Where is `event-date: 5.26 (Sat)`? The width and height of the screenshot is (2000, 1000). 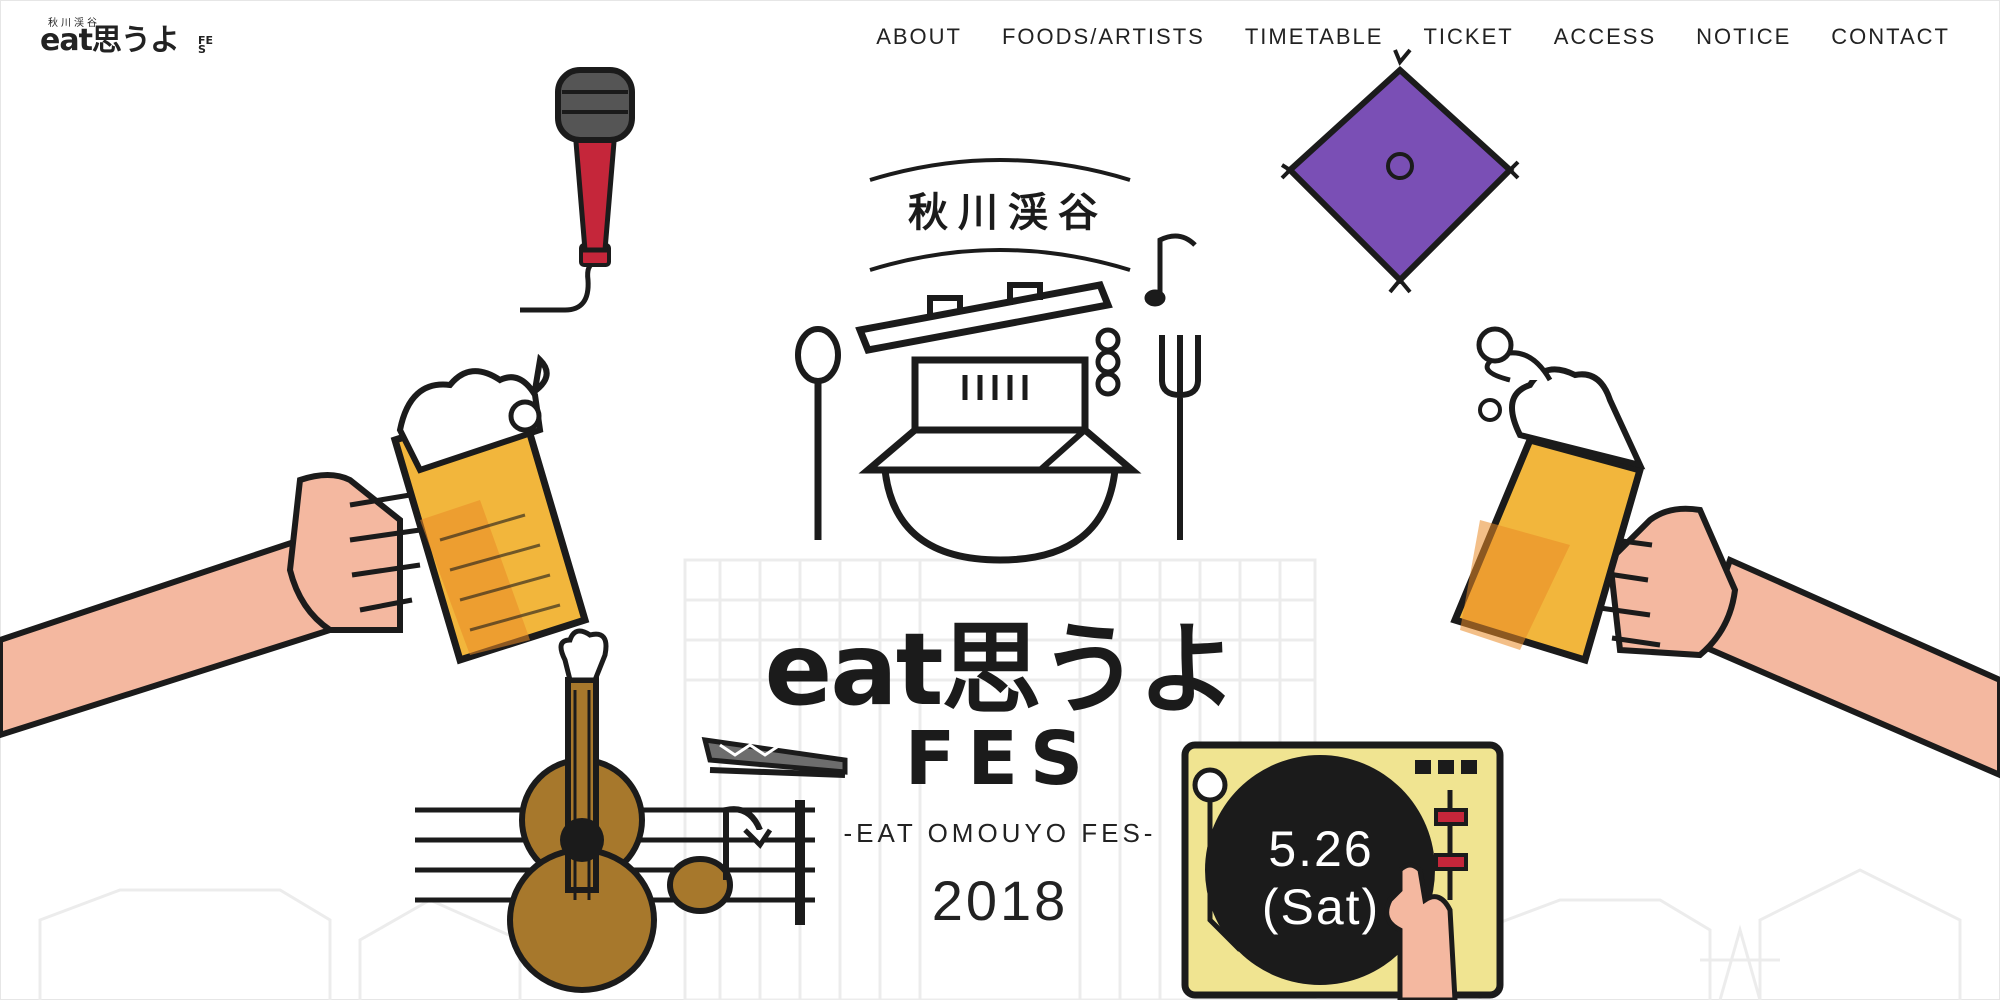 event-date: 5.26 (Sat) is located at coordinates (1321, 878).